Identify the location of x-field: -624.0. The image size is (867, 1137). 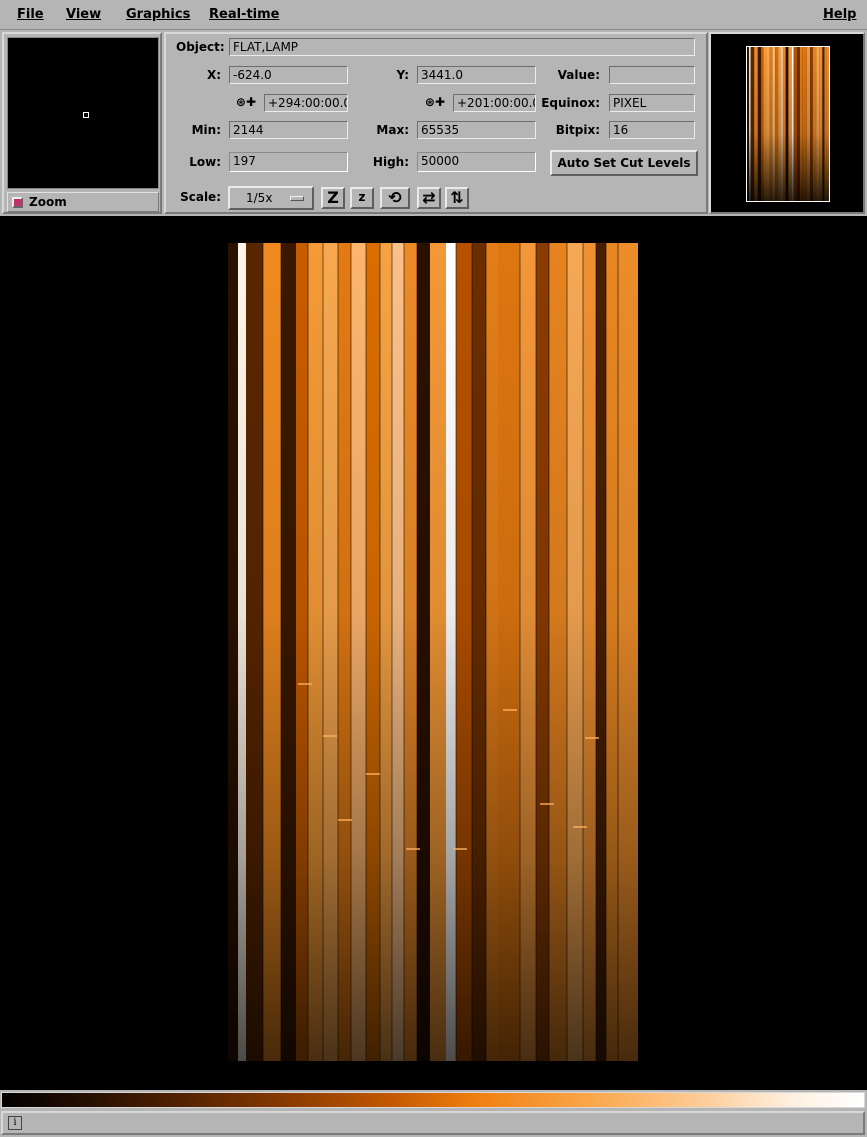
(288, 75).